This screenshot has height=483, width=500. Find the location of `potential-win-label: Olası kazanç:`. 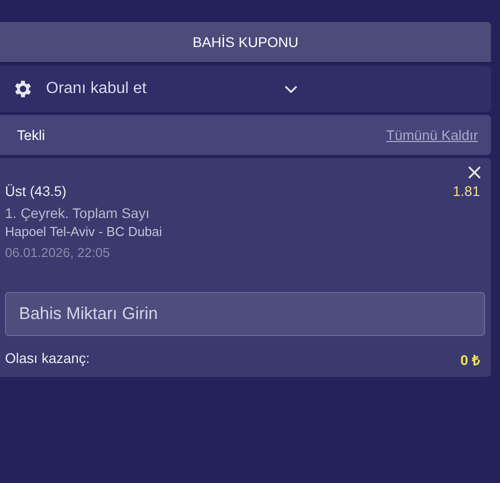

potential-win-label: Olası kazanç: is located at coordinates (47, 359).